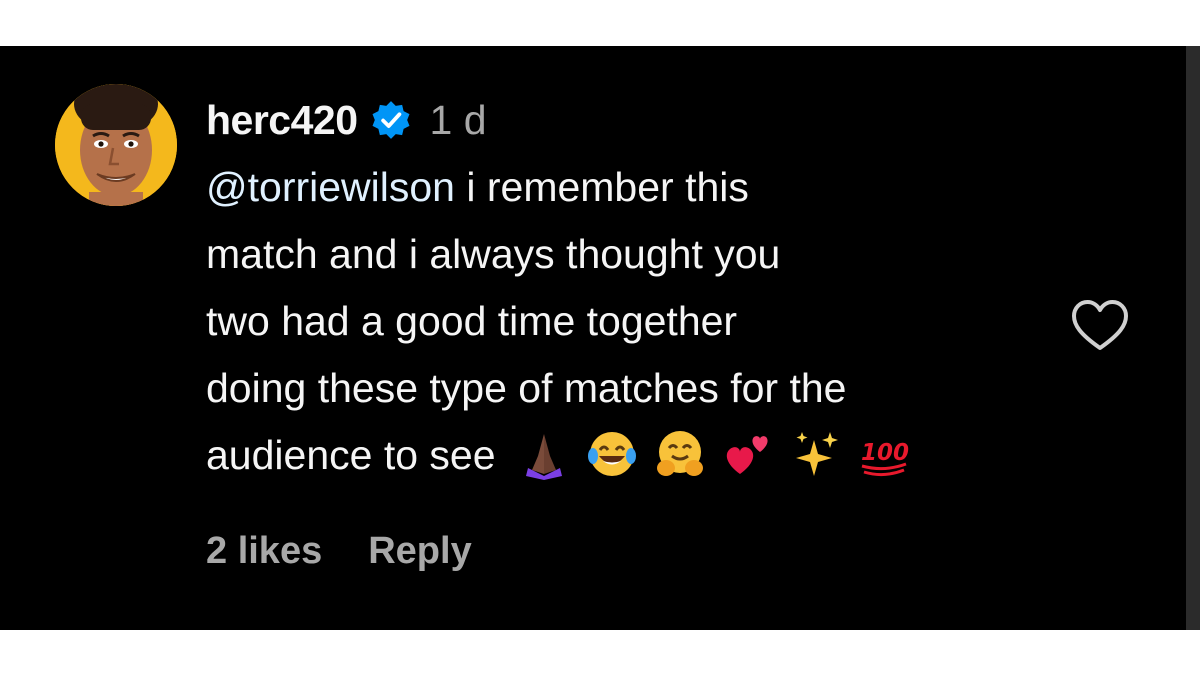 The image size is (1200, 675). I want to click on sparkles-icon, so click(816, 454).